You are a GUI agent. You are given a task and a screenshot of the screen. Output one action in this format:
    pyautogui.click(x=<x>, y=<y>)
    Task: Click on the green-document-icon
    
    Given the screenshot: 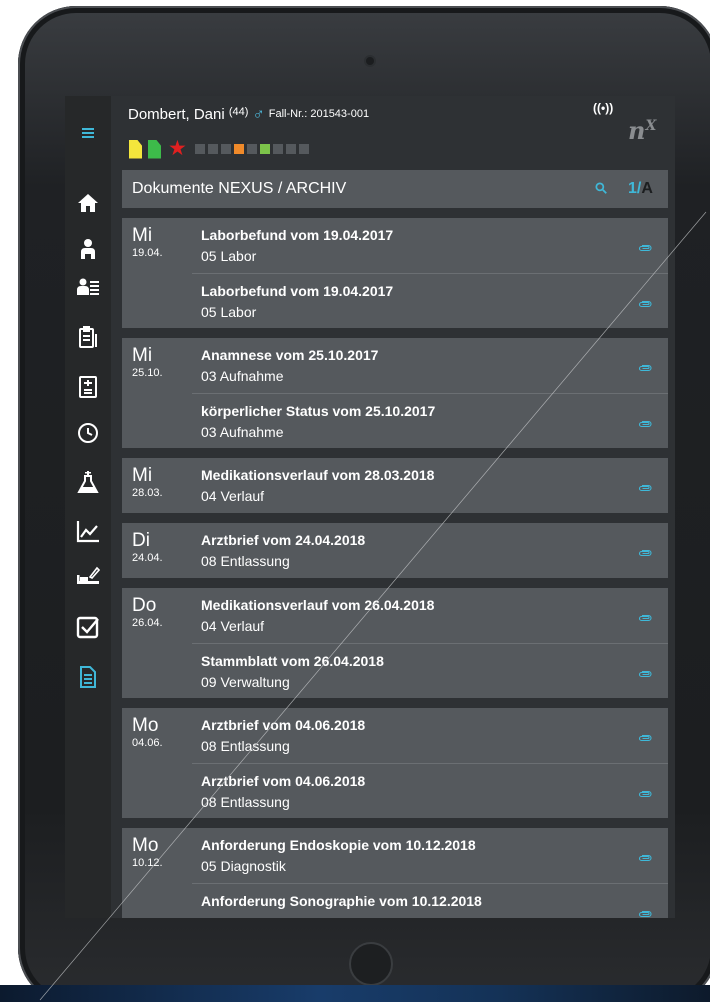 What is the action you would take?
    pyautogui.click(x=154, y=149)
    